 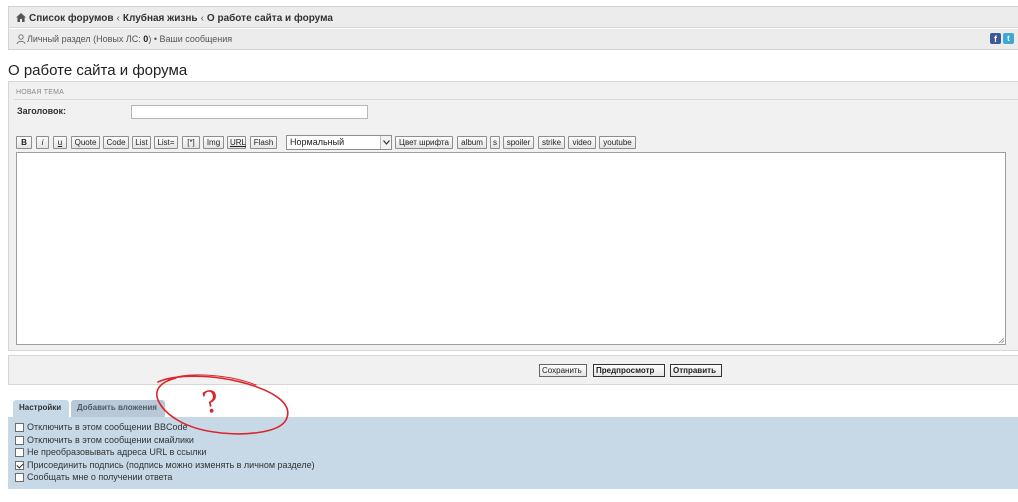 I want to click on option-disable-bbcode: Отключить в этом сообщении BBCode, so click(x=101, y=427).